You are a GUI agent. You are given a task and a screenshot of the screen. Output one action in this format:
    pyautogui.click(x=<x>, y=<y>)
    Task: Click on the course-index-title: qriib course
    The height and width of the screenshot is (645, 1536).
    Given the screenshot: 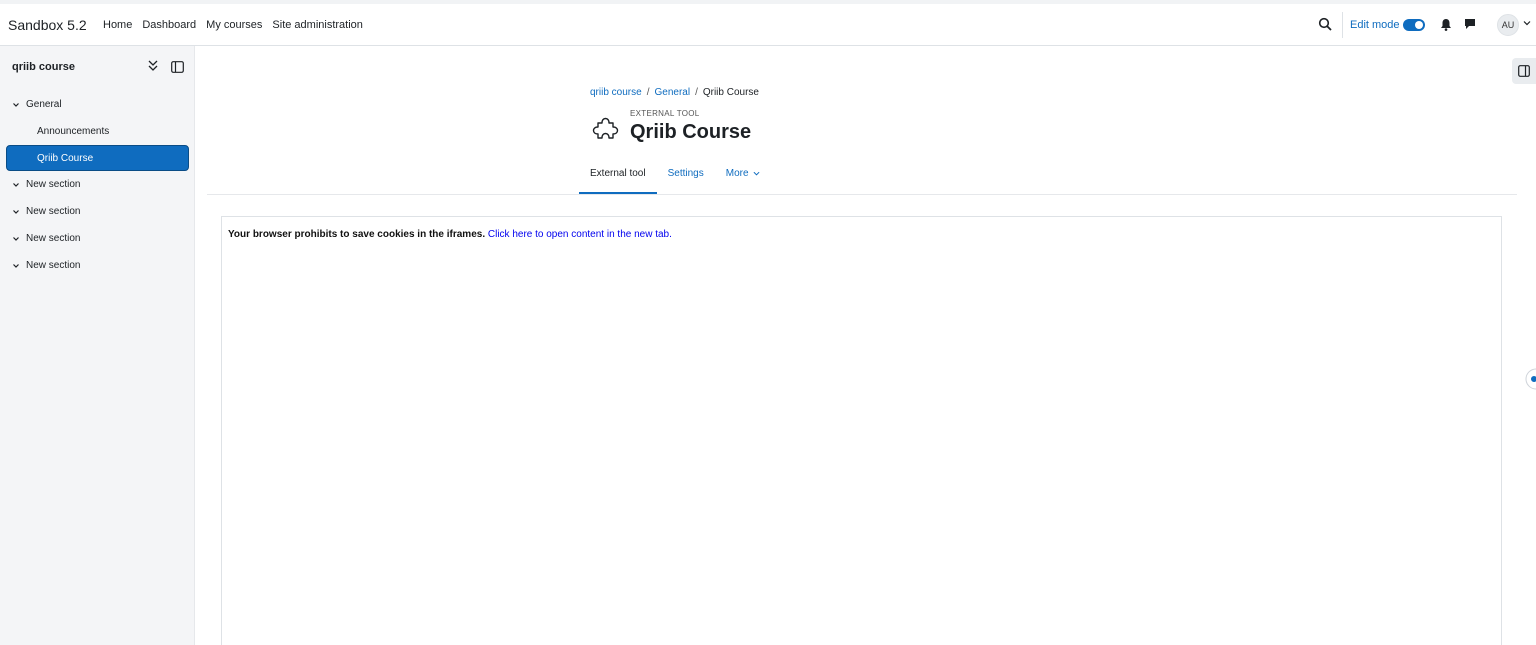 What is the action you would take?
    pyautogui.click(x=43, y=67)
    